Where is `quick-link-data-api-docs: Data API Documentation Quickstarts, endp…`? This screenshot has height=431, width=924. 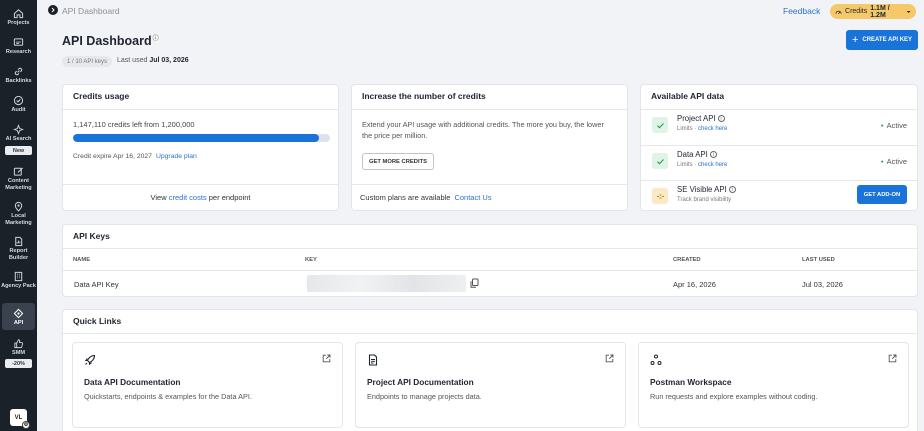 quick-link-data-api-docs: Data API Documentation Quickstarts, endp… is located at coordinates (207, 385).